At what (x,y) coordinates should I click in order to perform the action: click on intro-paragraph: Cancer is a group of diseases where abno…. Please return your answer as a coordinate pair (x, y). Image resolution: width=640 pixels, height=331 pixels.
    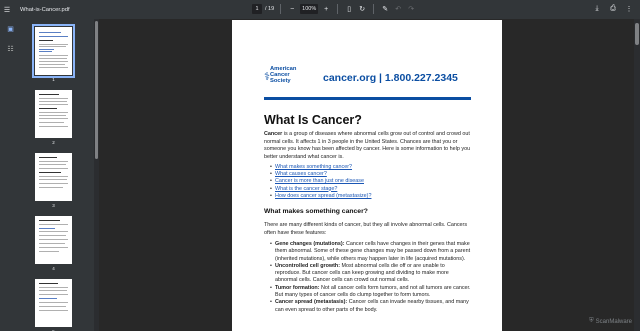
    Looking at the image, I should click on (367, 145).